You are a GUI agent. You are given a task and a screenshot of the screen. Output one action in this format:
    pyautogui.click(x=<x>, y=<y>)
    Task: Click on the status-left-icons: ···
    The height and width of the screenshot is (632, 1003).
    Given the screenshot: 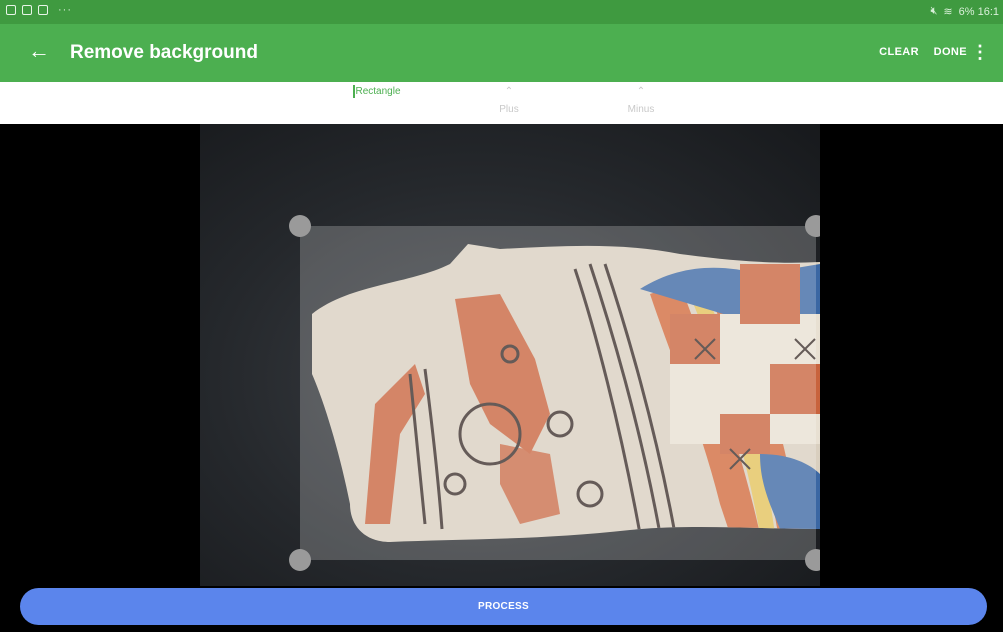 What is the action you would take?
    pyautogui.click(x=39, y=10)
    